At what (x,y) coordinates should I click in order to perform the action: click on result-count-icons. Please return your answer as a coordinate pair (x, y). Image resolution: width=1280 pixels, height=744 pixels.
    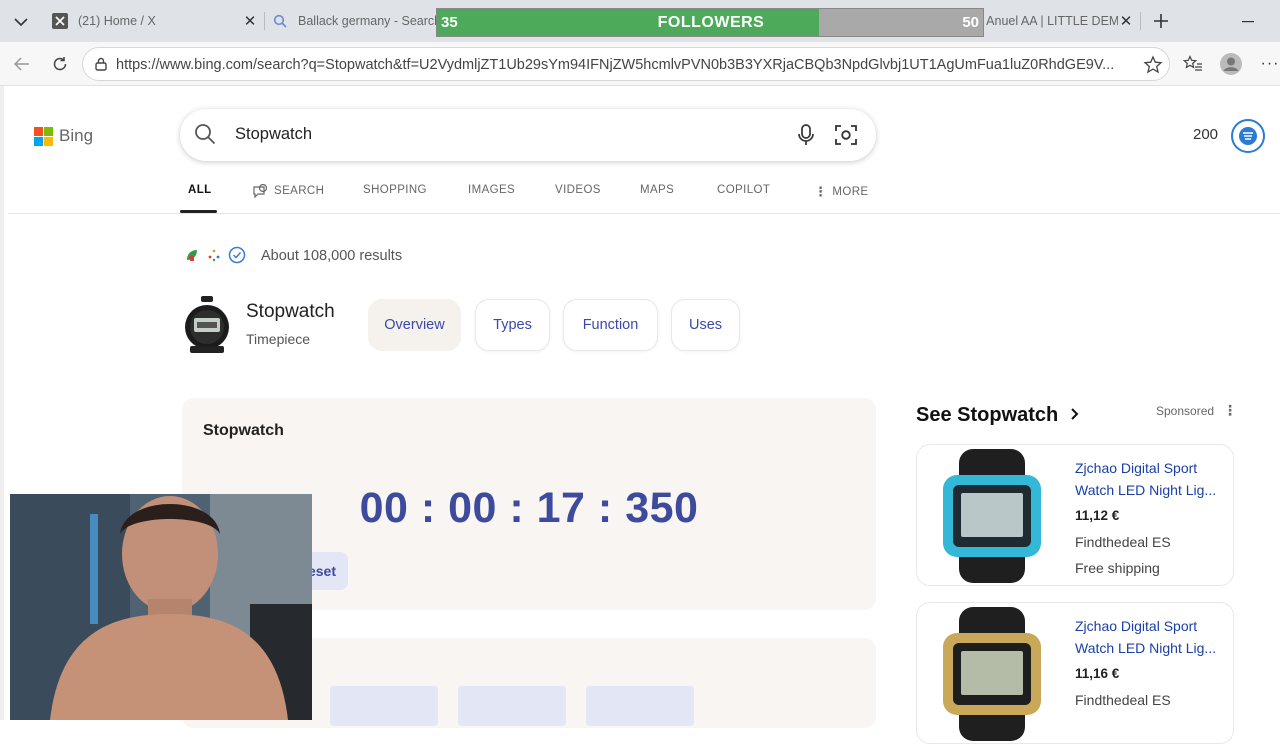
    Looking at the image, I should click on (215, 255).